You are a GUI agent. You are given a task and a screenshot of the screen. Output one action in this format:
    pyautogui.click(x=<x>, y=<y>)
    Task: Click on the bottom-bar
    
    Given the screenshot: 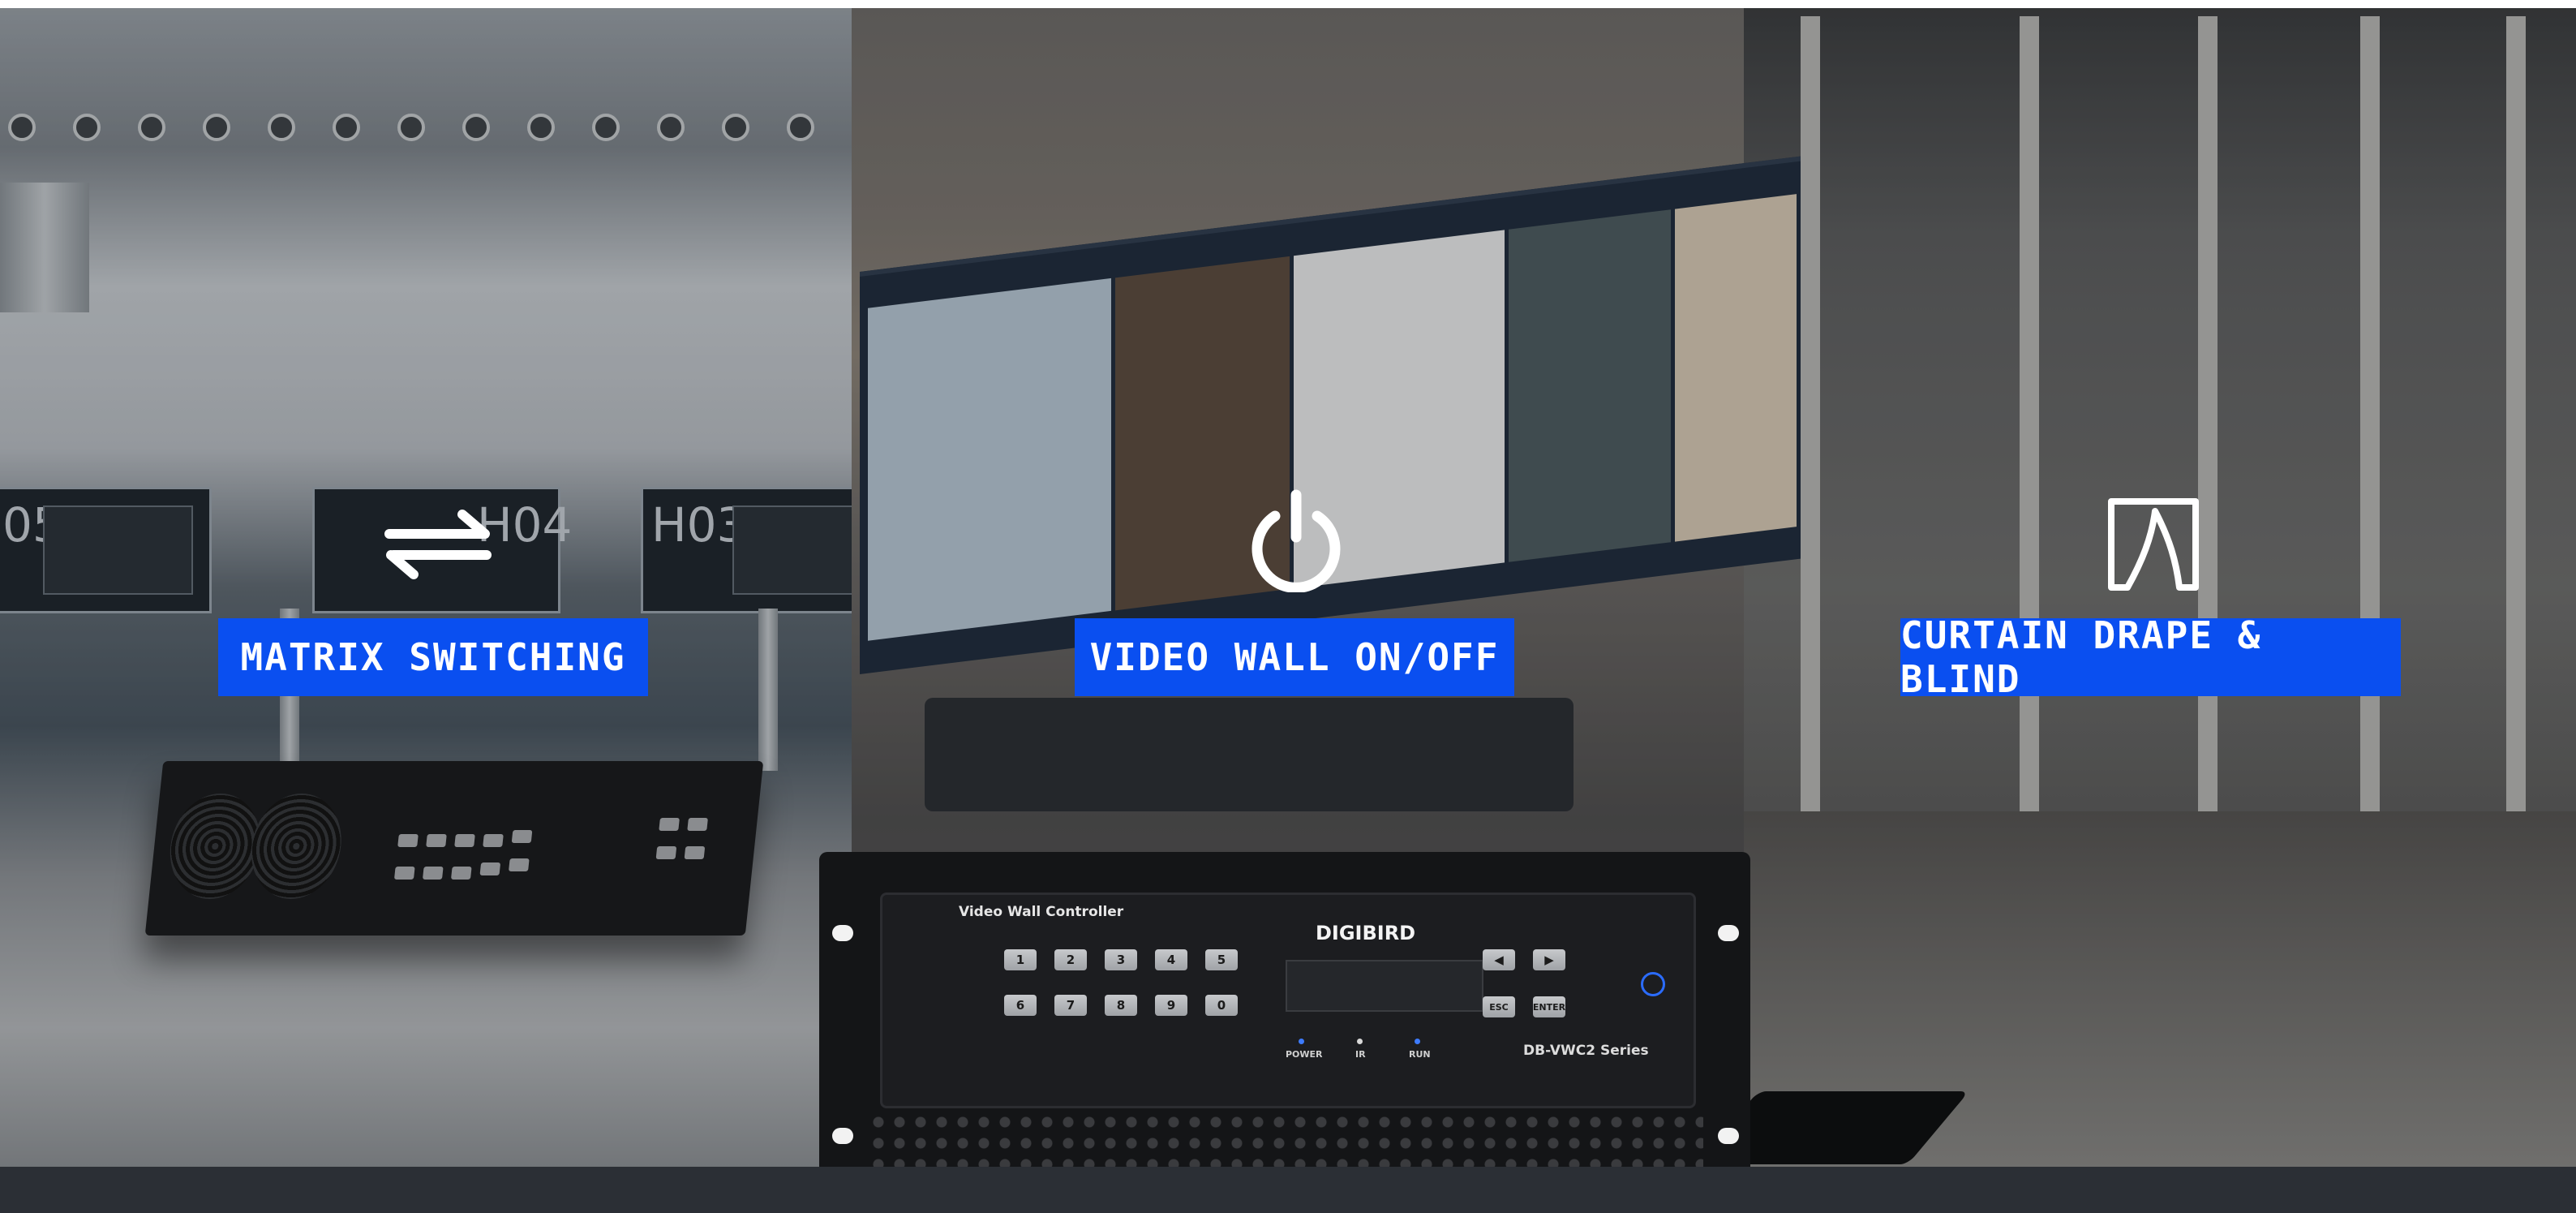 What is the action you would take?
    pyautogui.click(x=1288, y=1190)
    